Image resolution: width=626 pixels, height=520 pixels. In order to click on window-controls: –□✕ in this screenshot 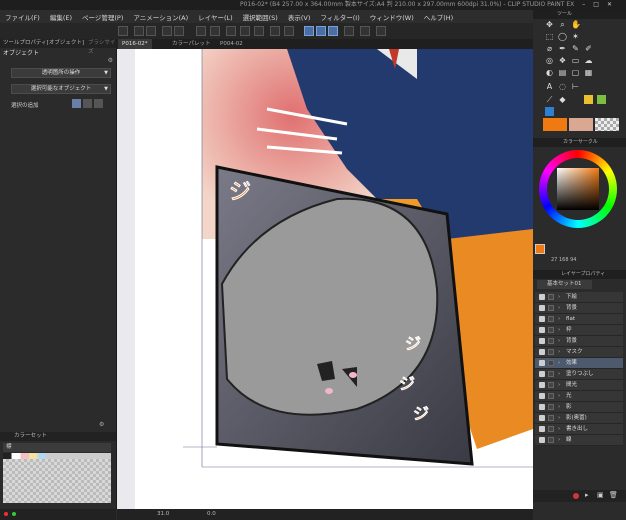, I will do `click(601, 5)`.